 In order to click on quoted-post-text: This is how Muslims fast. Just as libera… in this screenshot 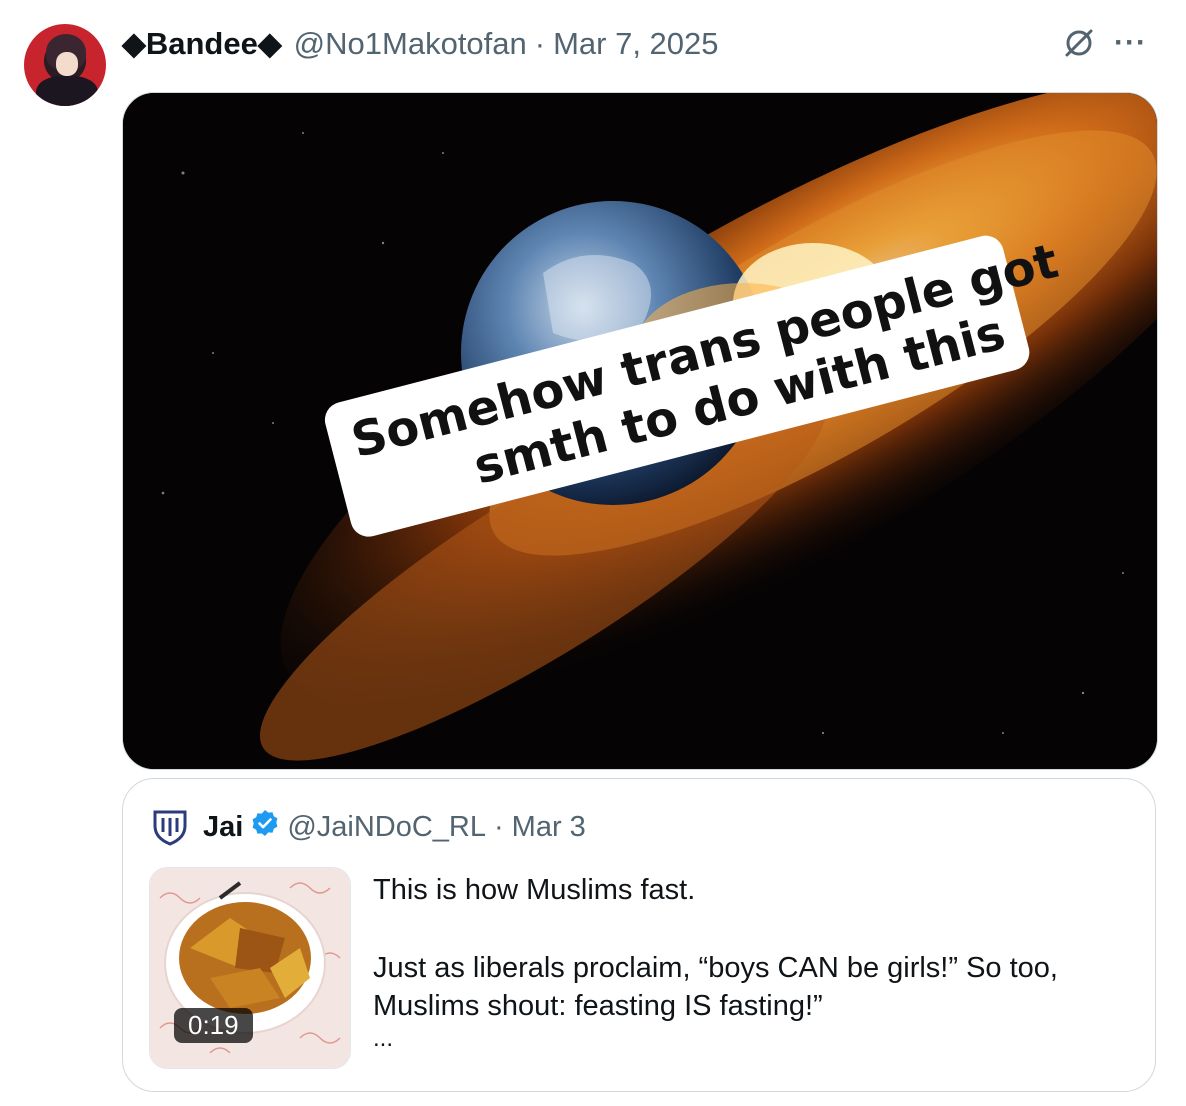, I will do `click(753, 961)`.